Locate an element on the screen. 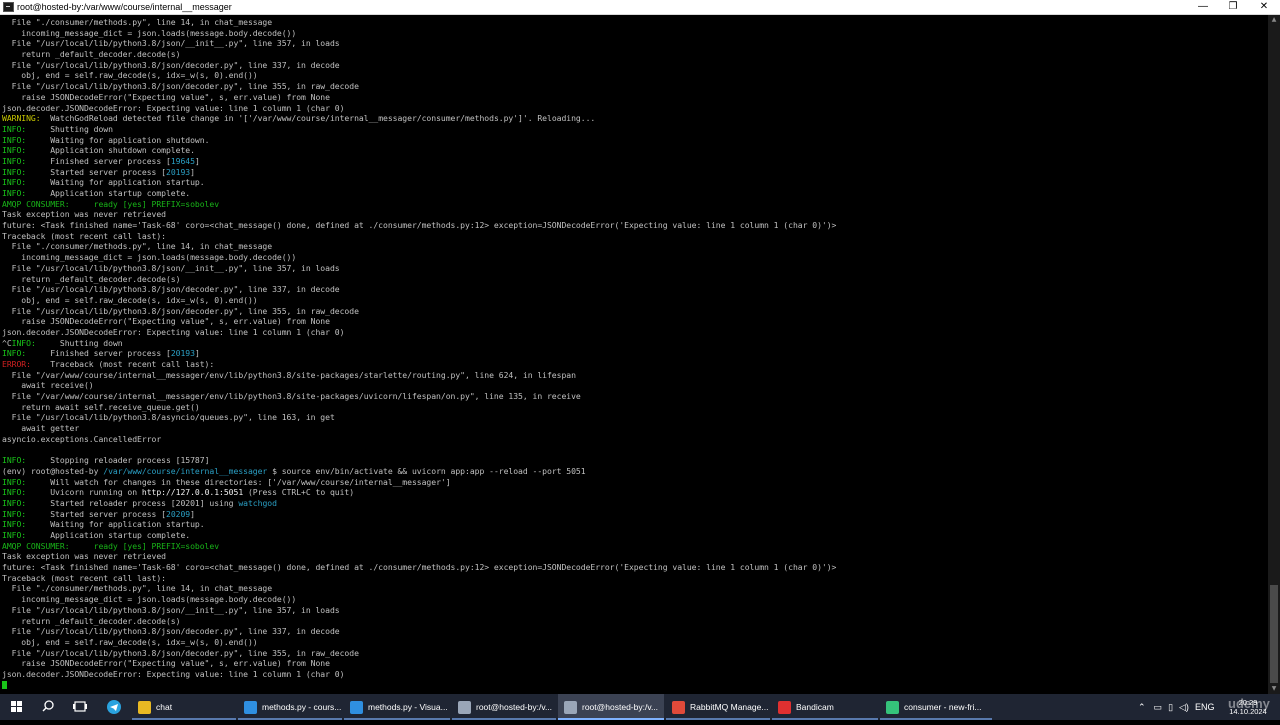 This screenshot has width=1280, height=725. language-indicator: ENG is located at coordinates (1205, 707).